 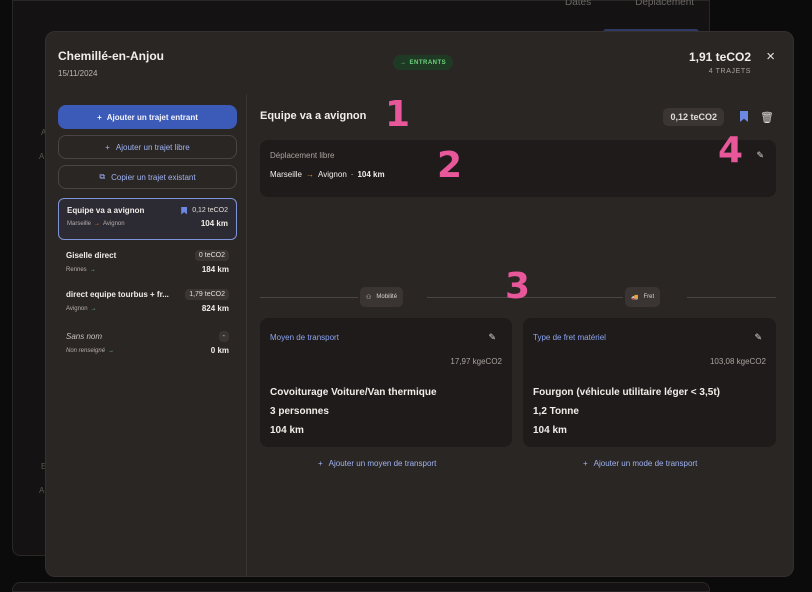 I want to click on movement-label: Déplacement libre, so click(x=302, y=155).